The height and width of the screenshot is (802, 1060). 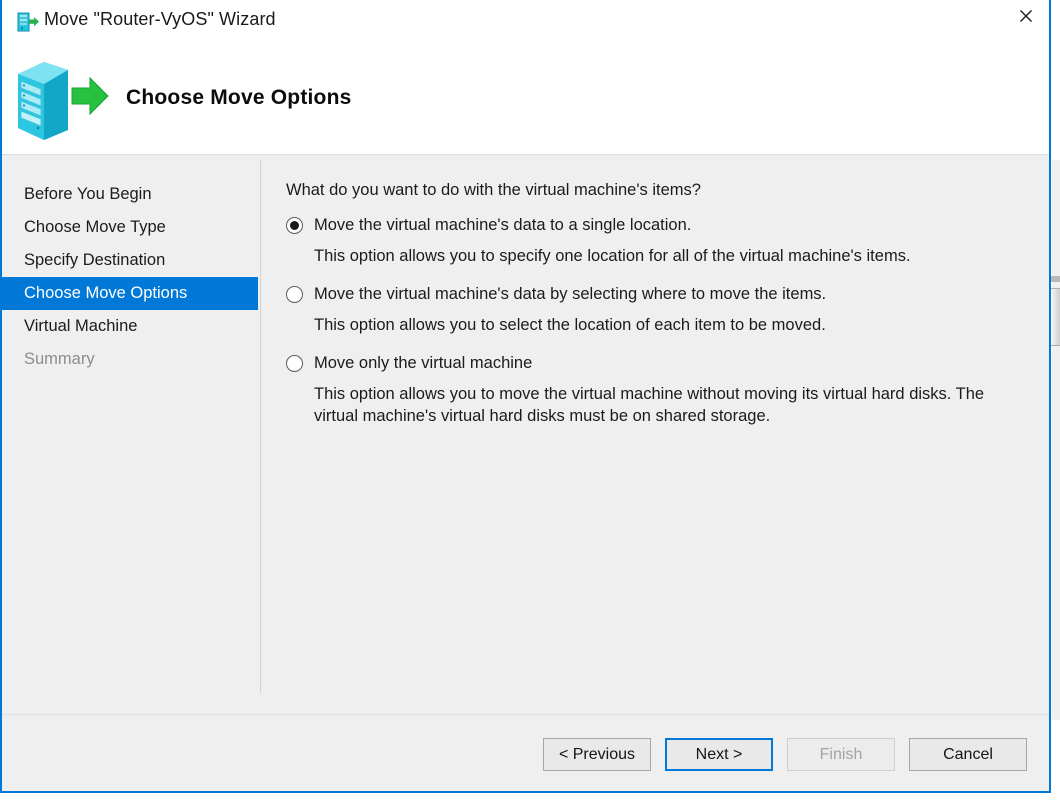 What do you see at coordinates (294, 294) in the screenshot?
I see `radio-button-select-items` at bounding box center [294, 294].